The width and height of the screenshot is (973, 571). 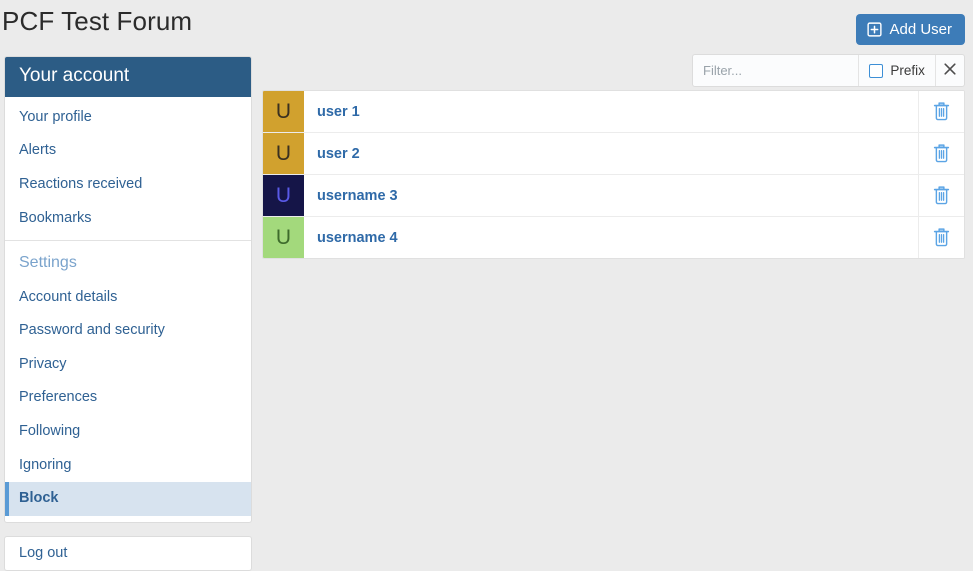 I want to click on user-name-cell: username 4, so click(x=611, y=237).